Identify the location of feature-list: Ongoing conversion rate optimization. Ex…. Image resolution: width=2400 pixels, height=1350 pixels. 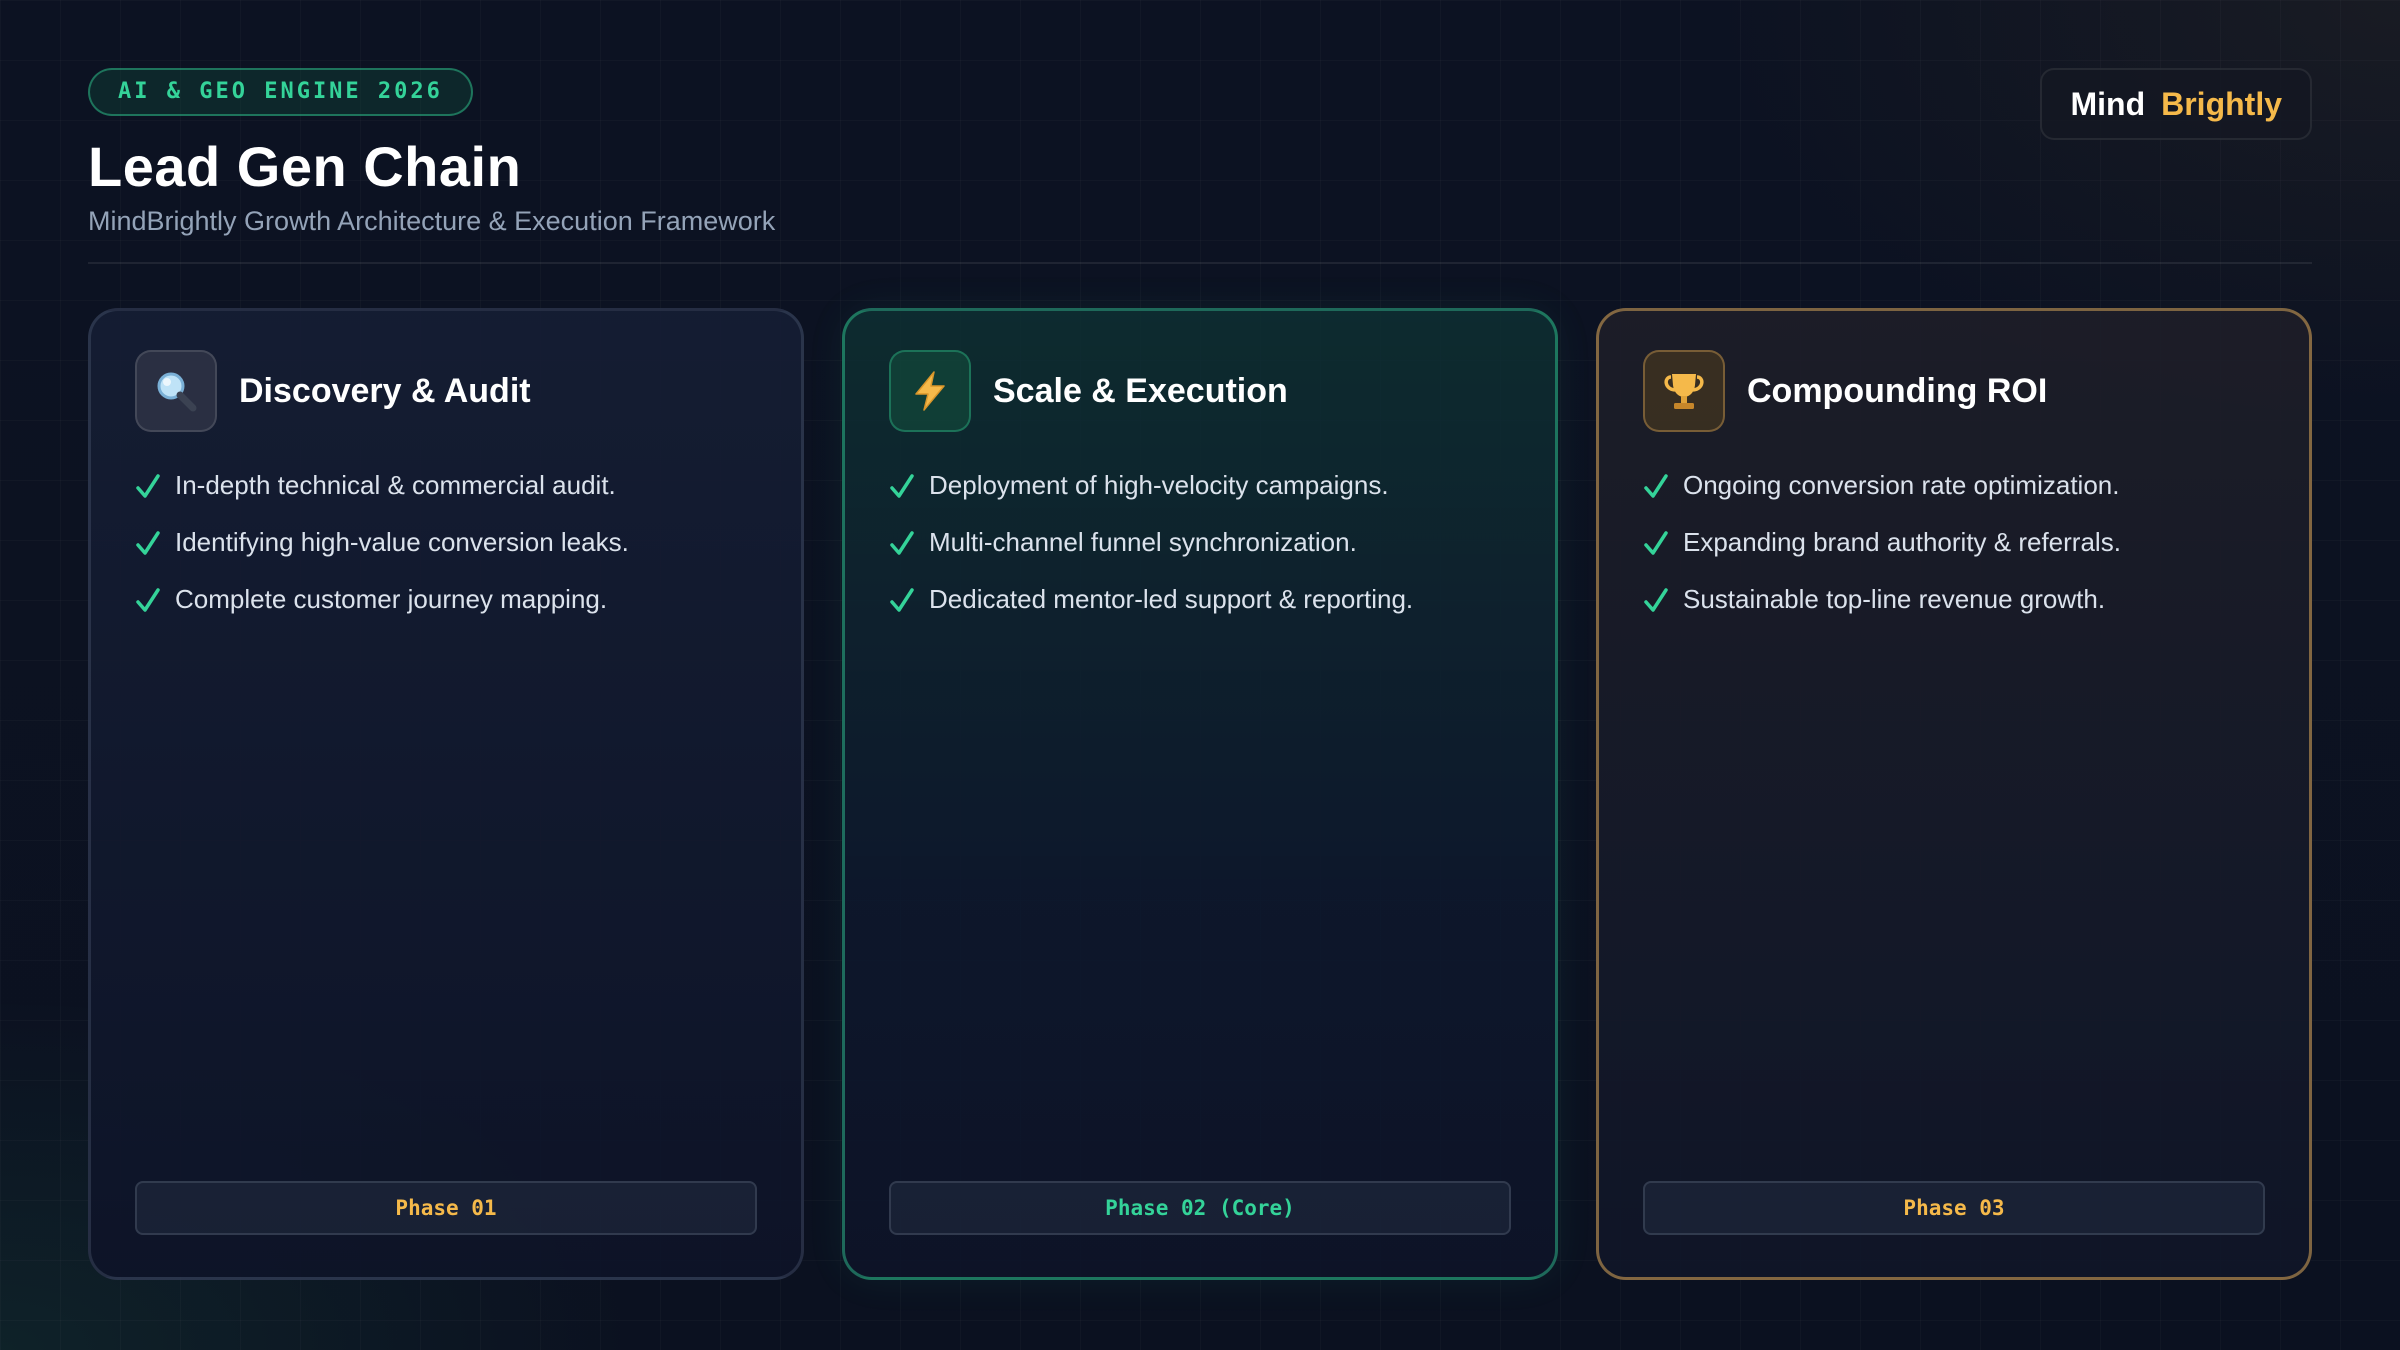
(1954, 542).